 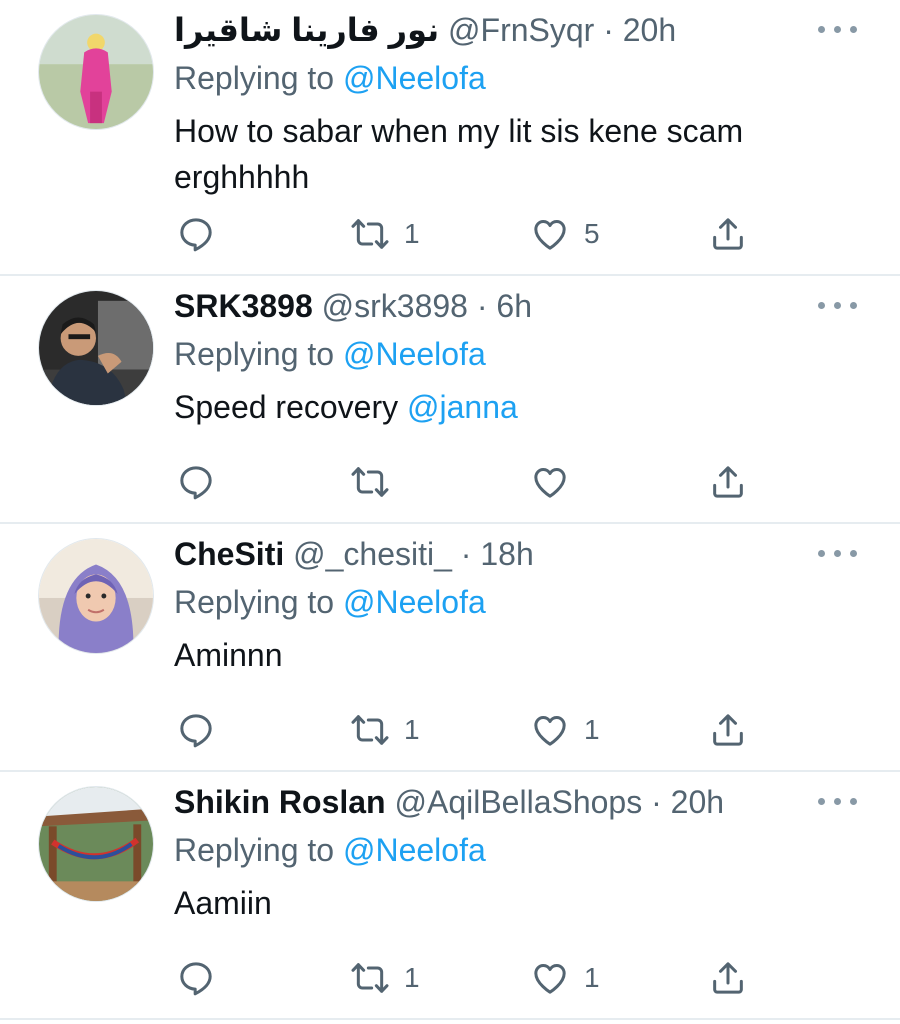 I want to click on like-button: 5, so click(x=565, y=234).